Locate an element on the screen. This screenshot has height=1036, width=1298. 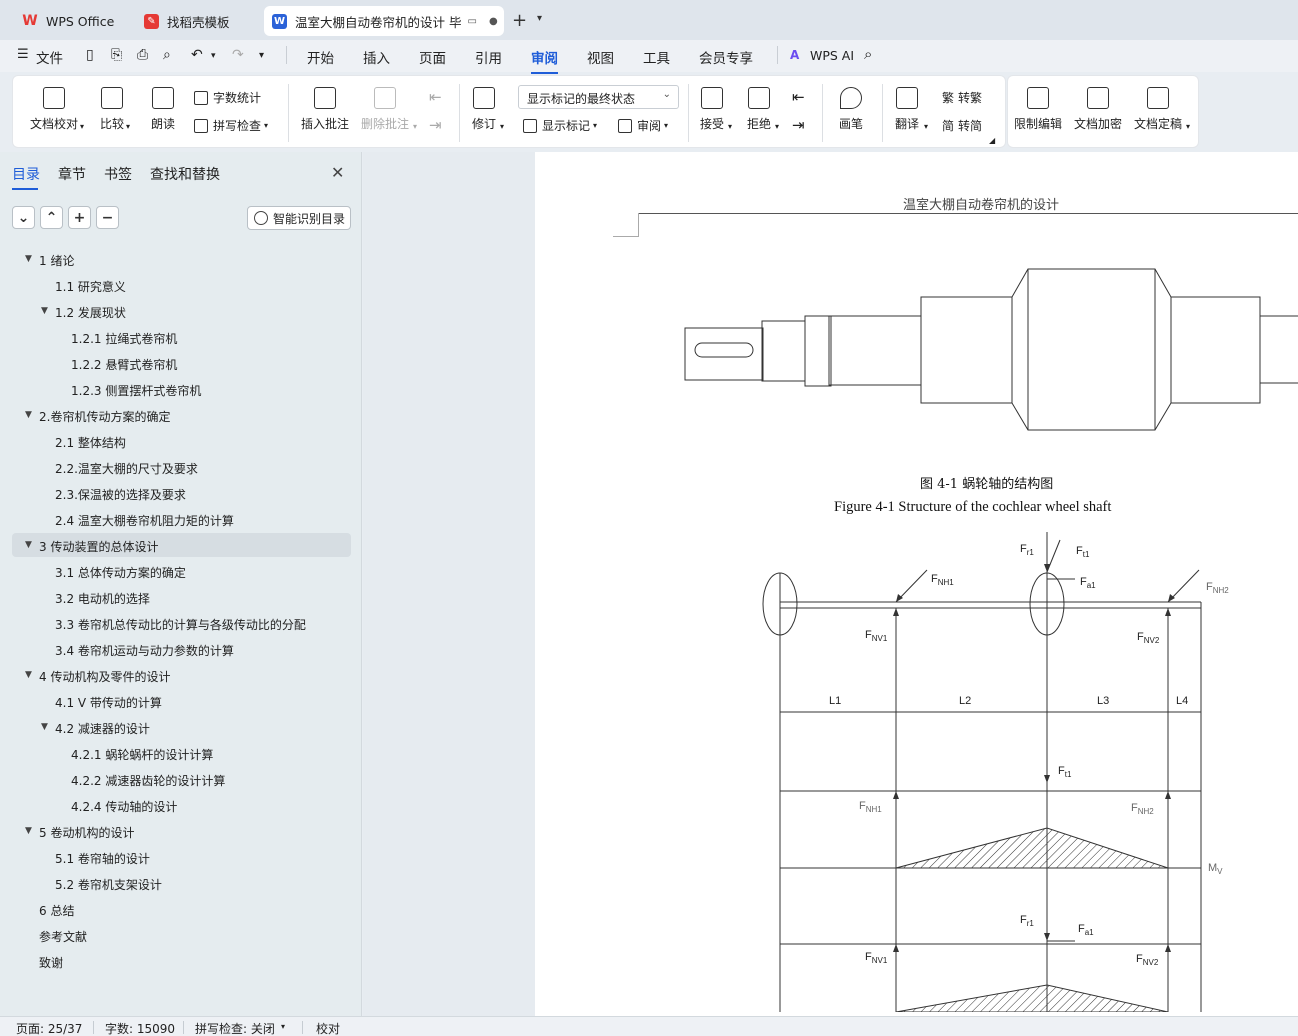
remove-heading-button: − is located at coordinates (107, 217).